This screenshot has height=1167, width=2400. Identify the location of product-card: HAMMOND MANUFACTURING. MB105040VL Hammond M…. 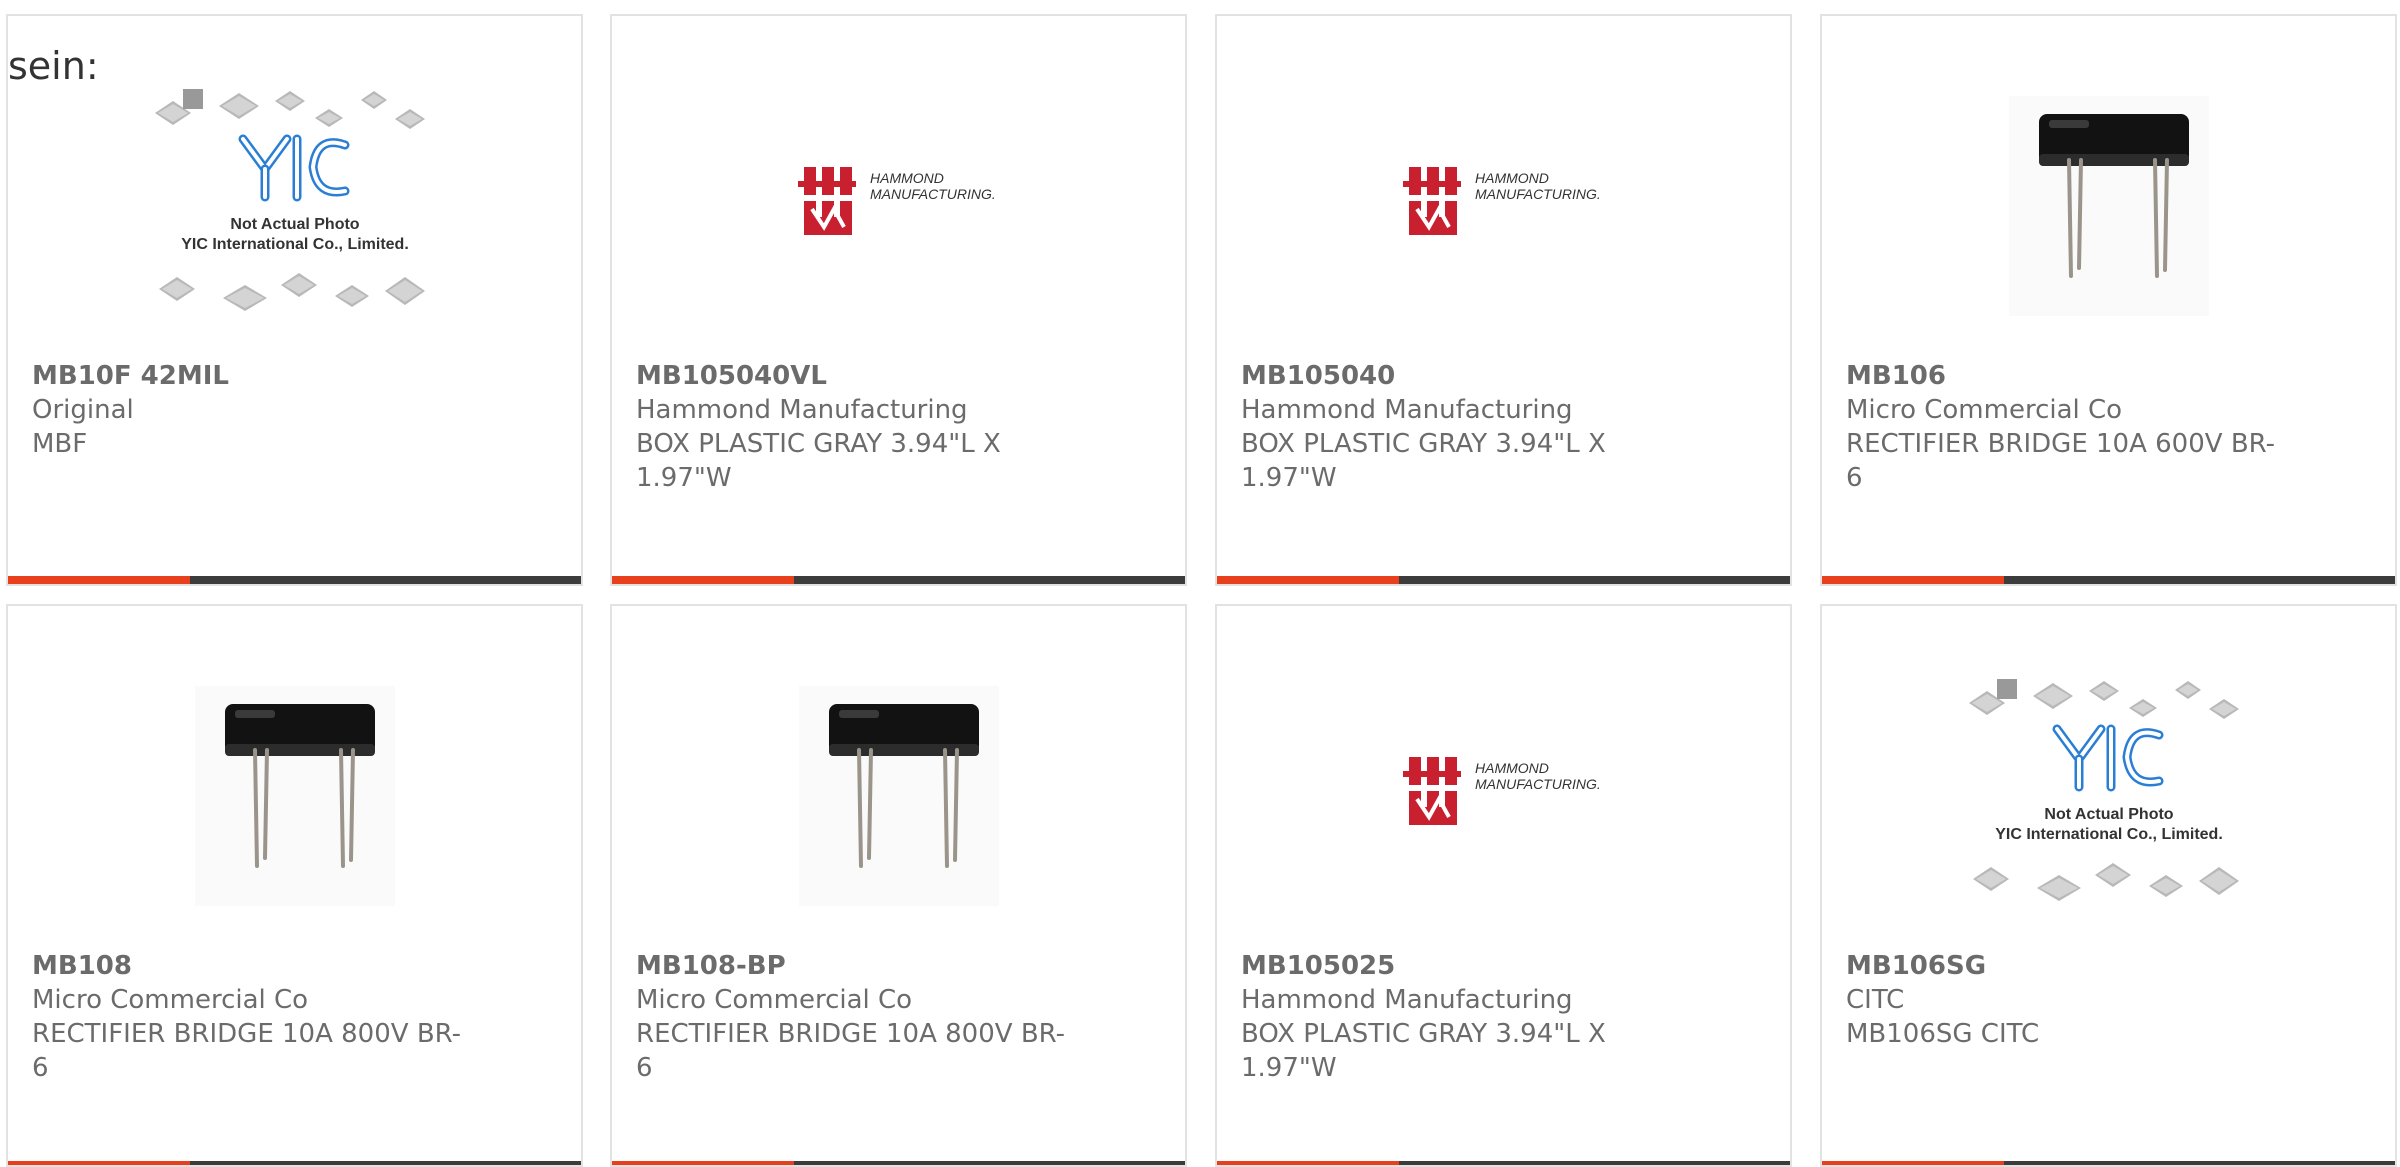
(898, 300).